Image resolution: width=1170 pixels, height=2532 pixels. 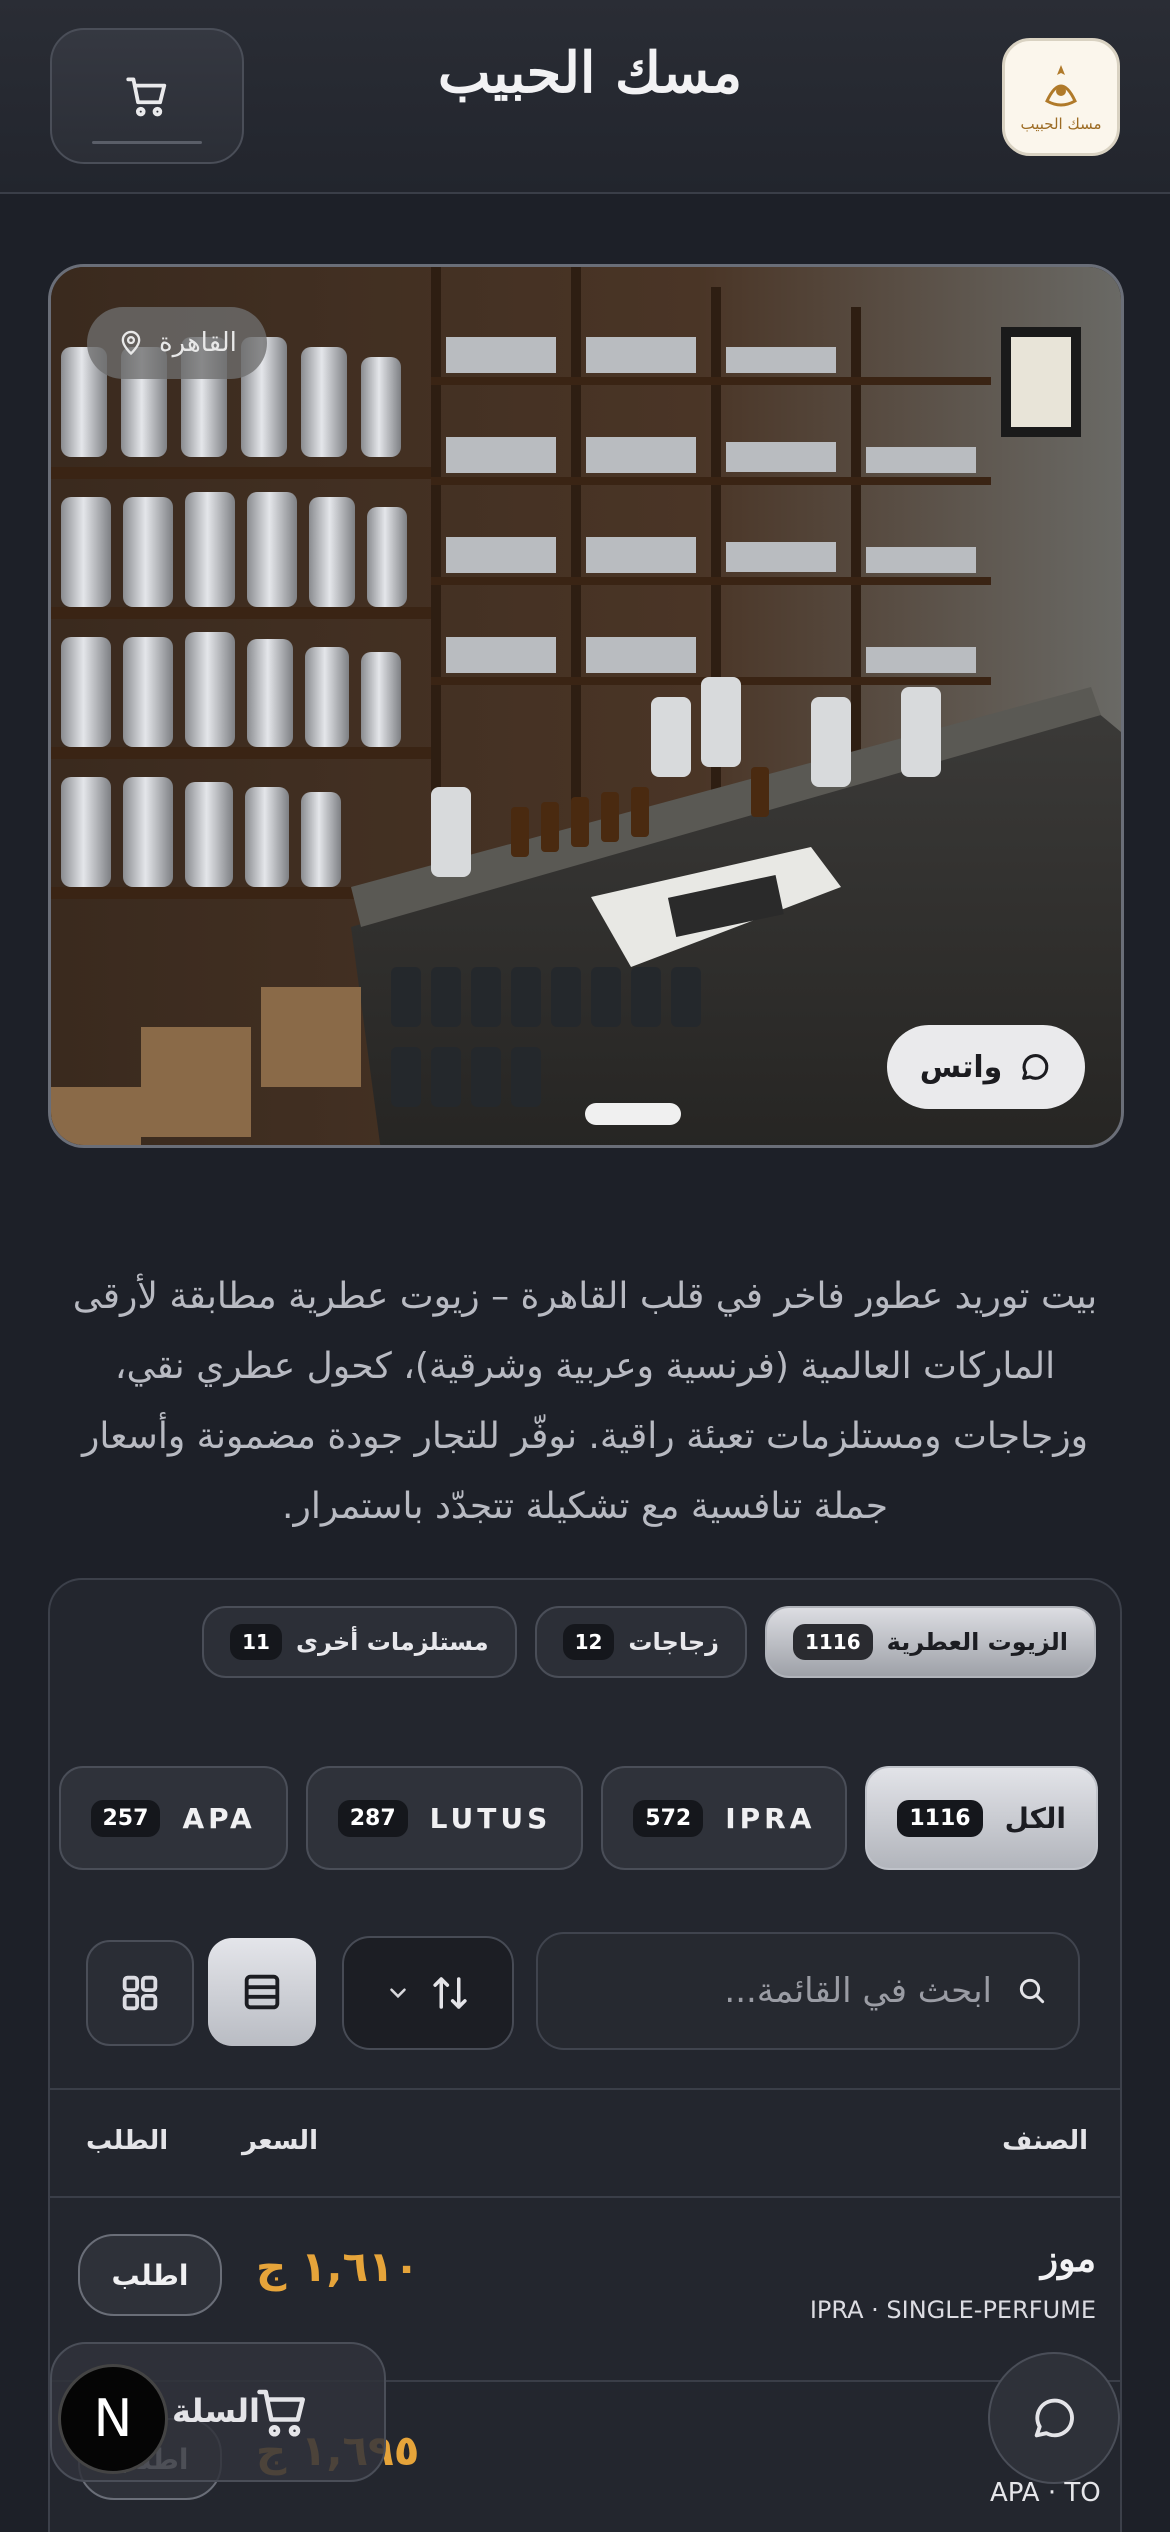 What do you see at coordinates (198, 343) in the screenshot?
I see `location-label: القاهرة` at bounding box center [198, 343].